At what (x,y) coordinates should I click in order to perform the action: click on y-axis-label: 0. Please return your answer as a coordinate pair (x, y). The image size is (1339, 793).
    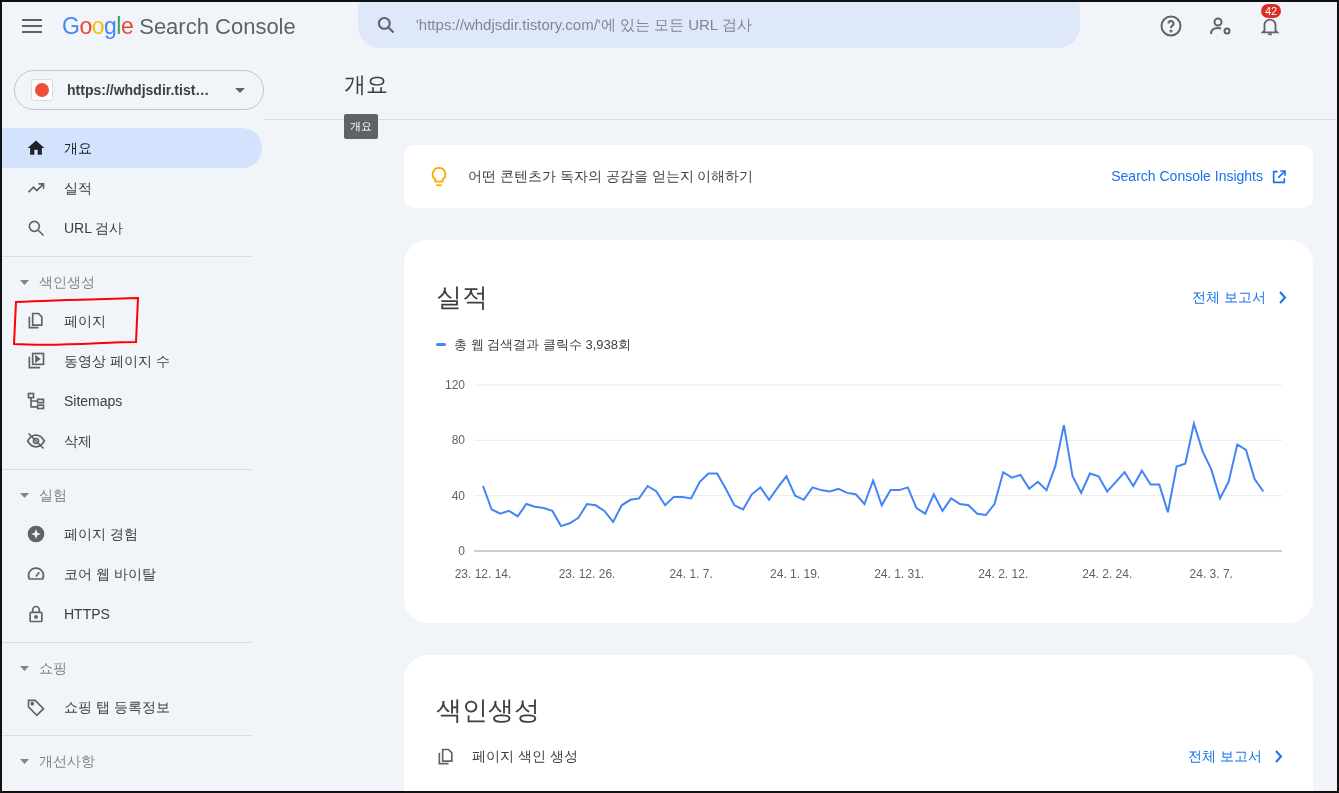
    Looking at the image, I should click on (461, 550).